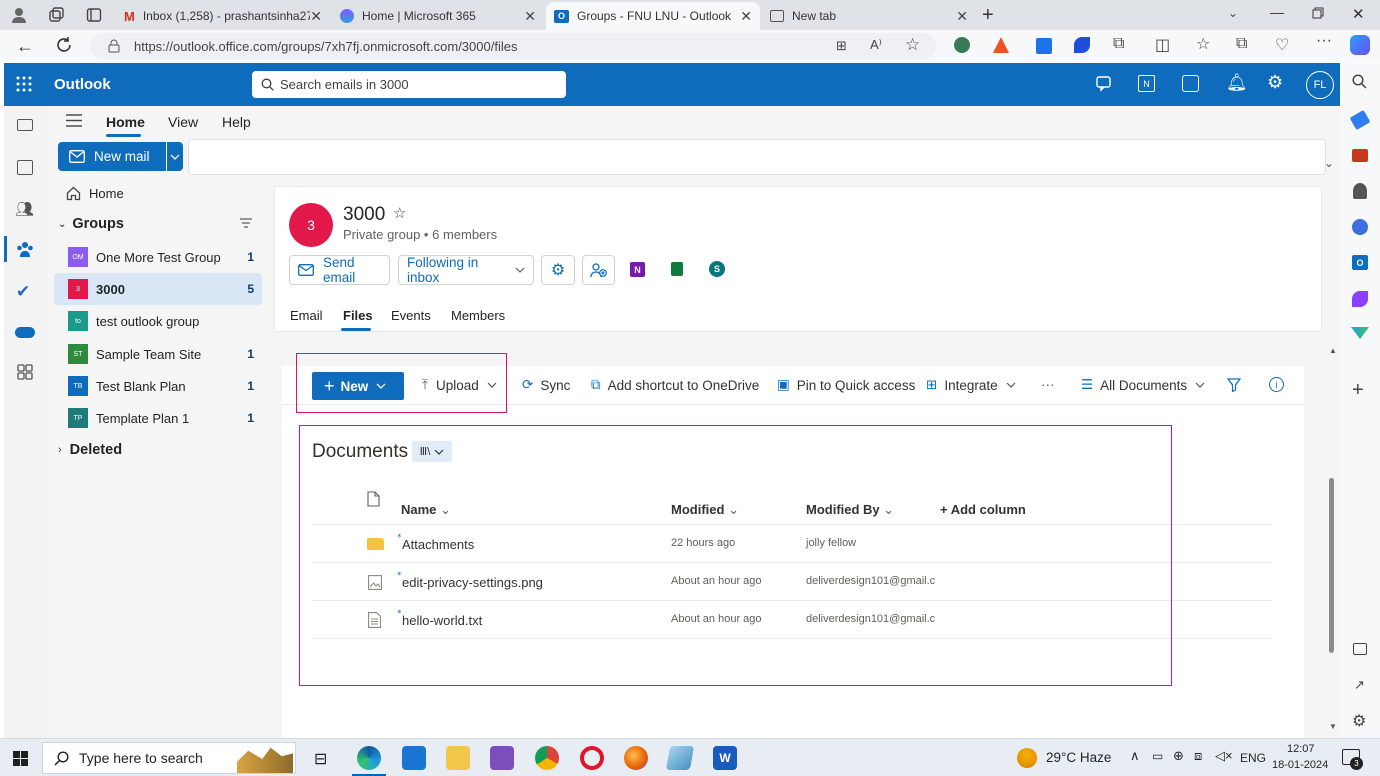  Describe the element at coordinates (1360, 649) in the screenshot. I see `hide-sidebar-icon` at that location.